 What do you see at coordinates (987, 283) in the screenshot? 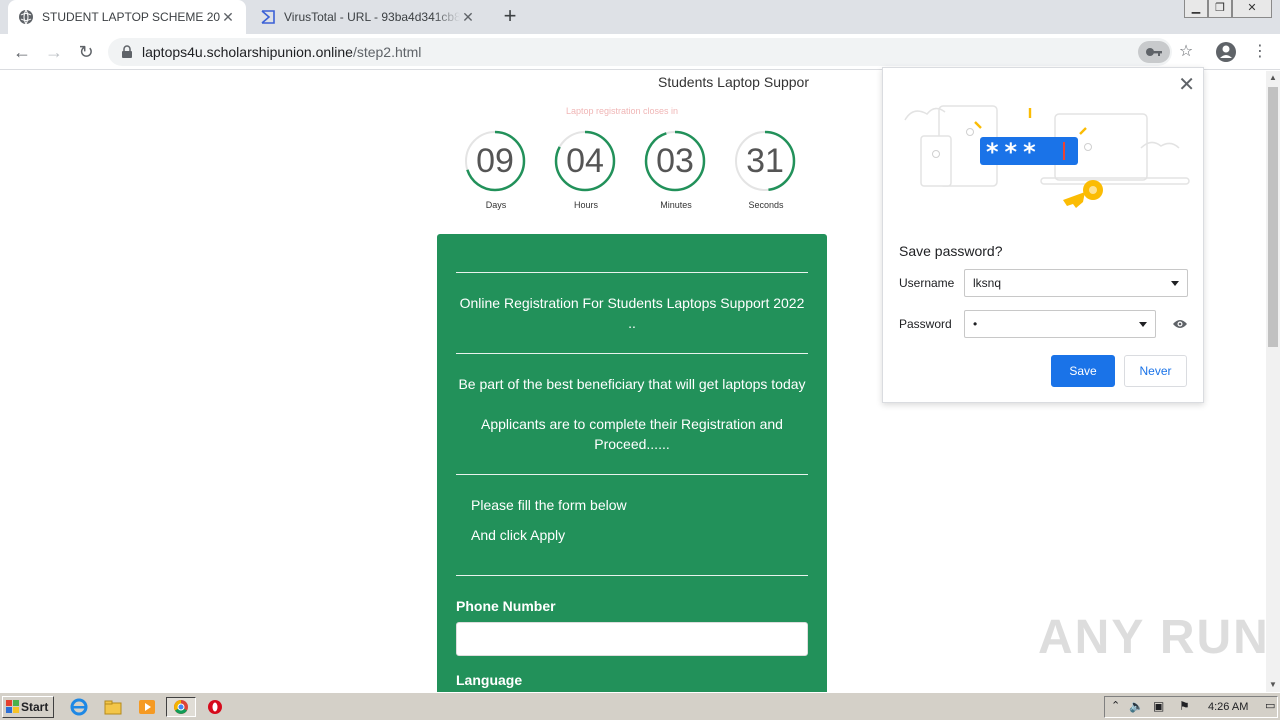
I see `username-value: lksnq` at bounding box center [987, 283].